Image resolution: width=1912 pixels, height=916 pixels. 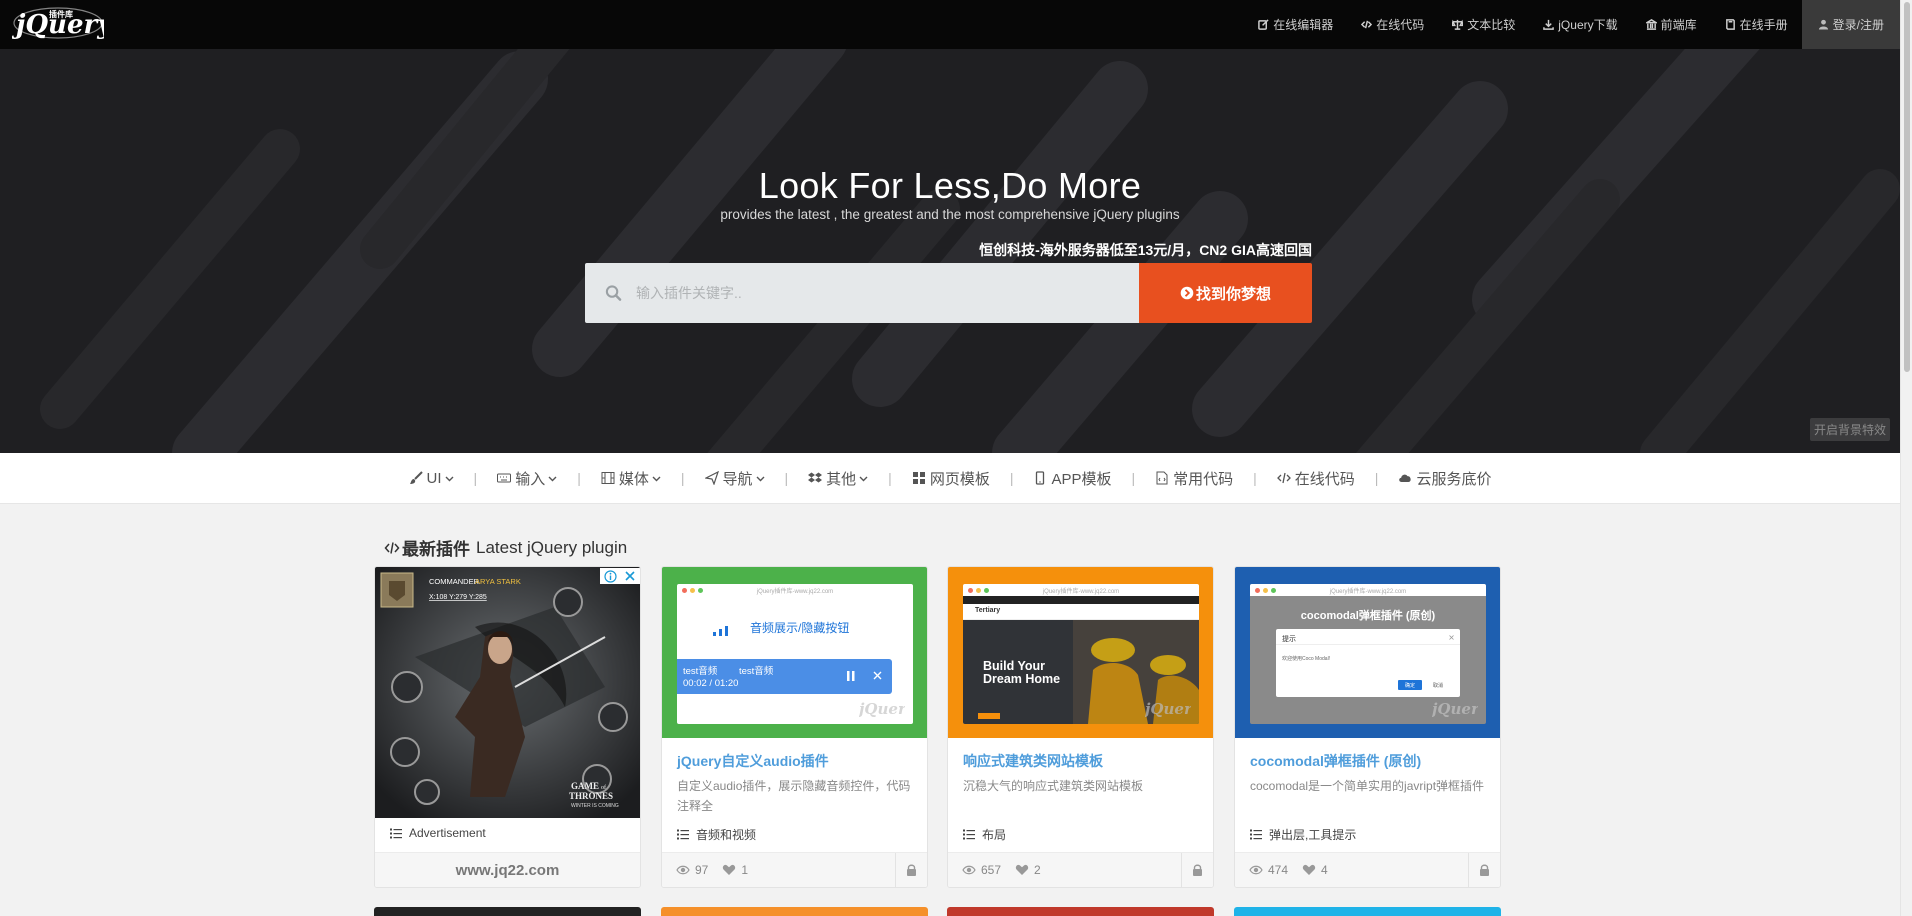 I want to click on plugin-title: cocomodal弹框插件 (原创), so click(x=1335, y=761).